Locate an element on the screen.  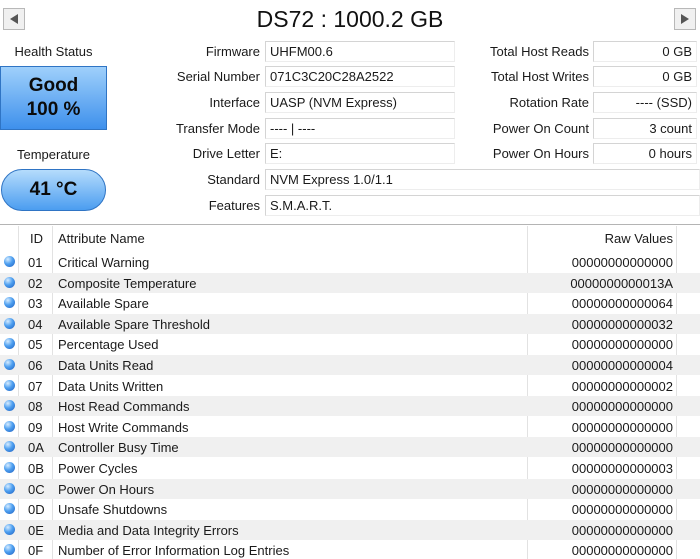
attribute-id: 07 is located at coordinates (35, 386).